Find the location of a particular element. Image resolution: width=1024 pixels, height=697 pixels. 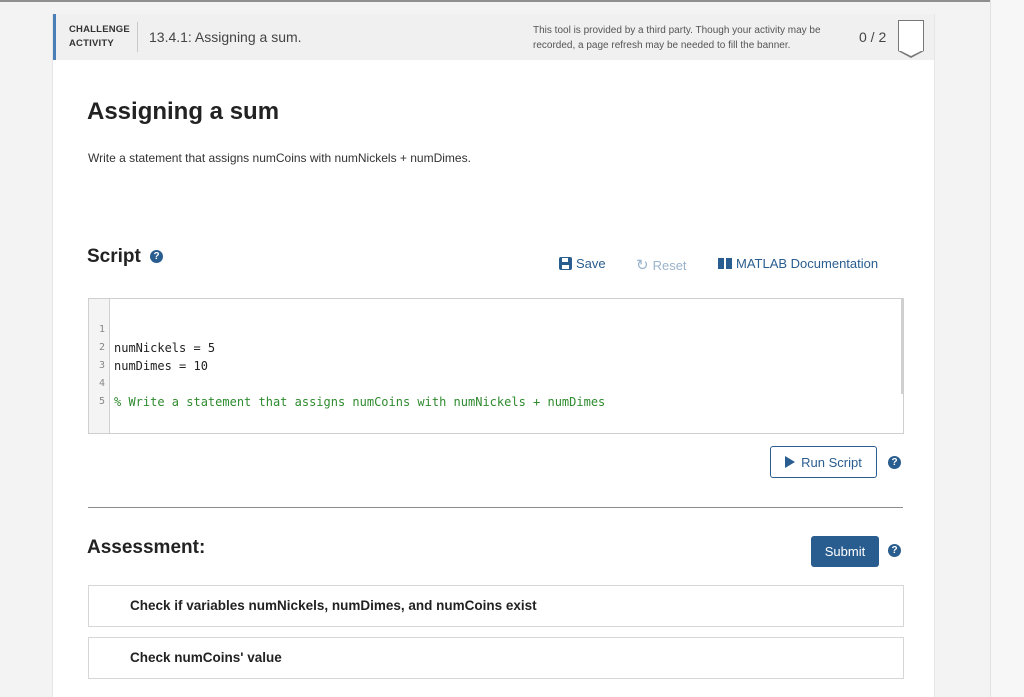

assessment-check: Check numCoins' value is located at coordinates (496, 658).